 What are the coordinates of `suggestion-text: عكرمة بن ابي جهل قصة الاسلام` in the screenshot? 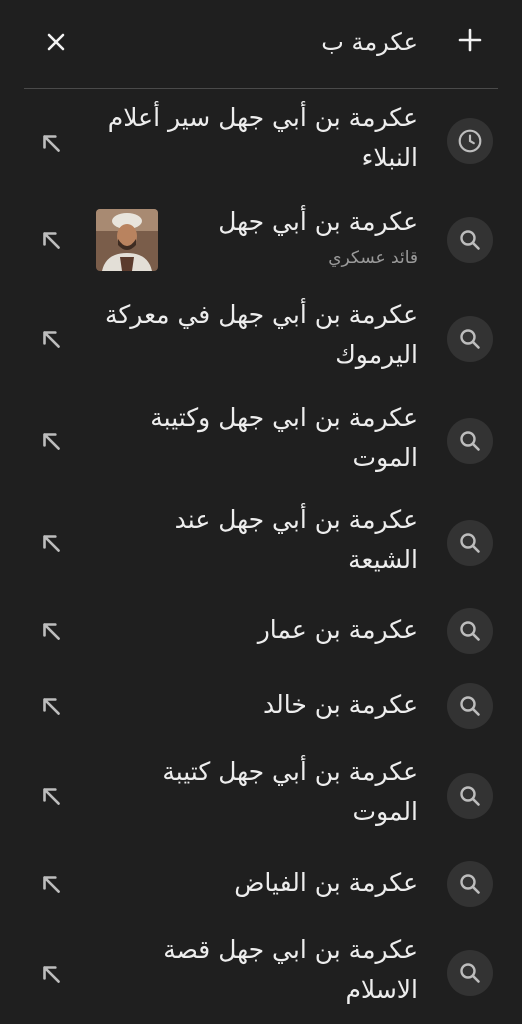 It's located at (290, 969).